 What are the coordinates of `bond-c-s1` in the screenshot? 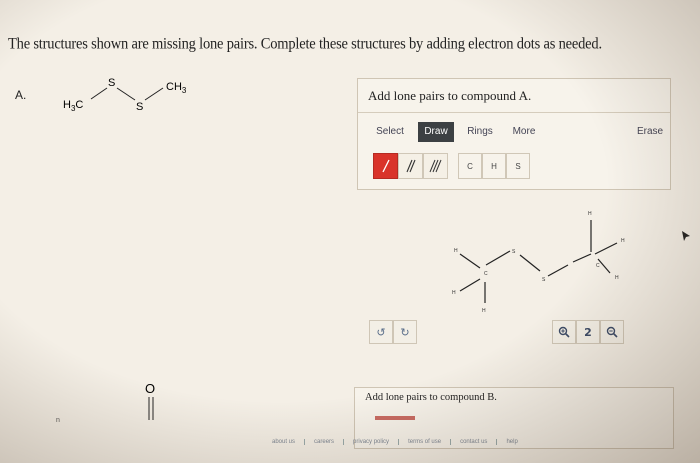 It's located at (99, 93).